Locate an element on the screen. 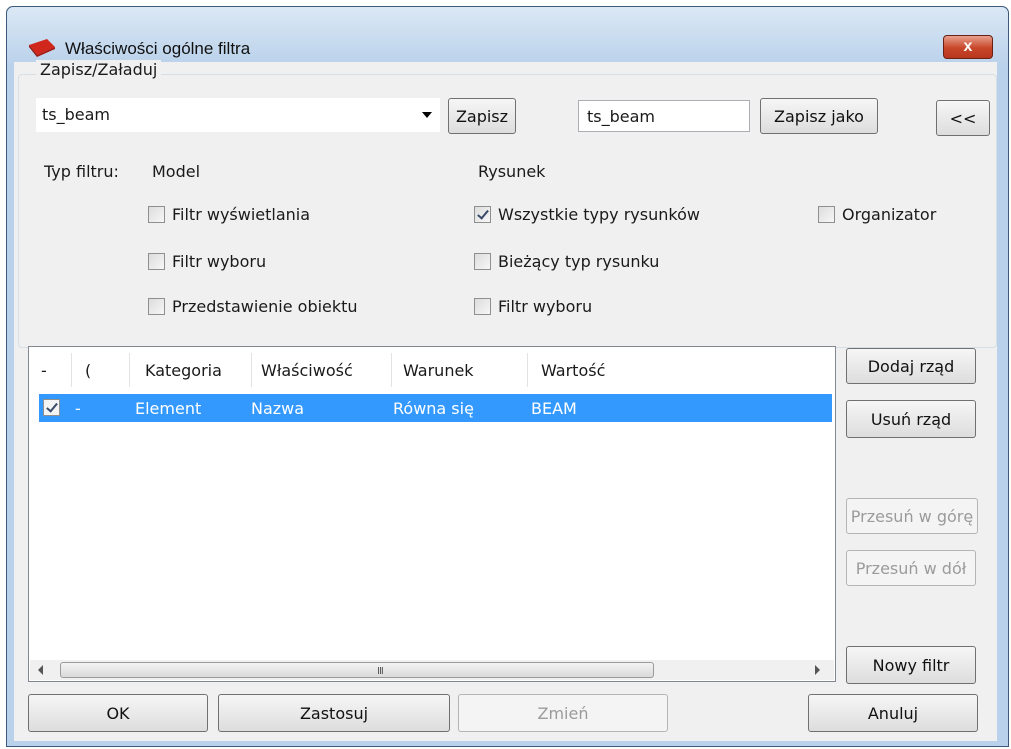 This screenshot has width=1011, height=749. display-filter-checkbox is located at coordinates (156, 214).